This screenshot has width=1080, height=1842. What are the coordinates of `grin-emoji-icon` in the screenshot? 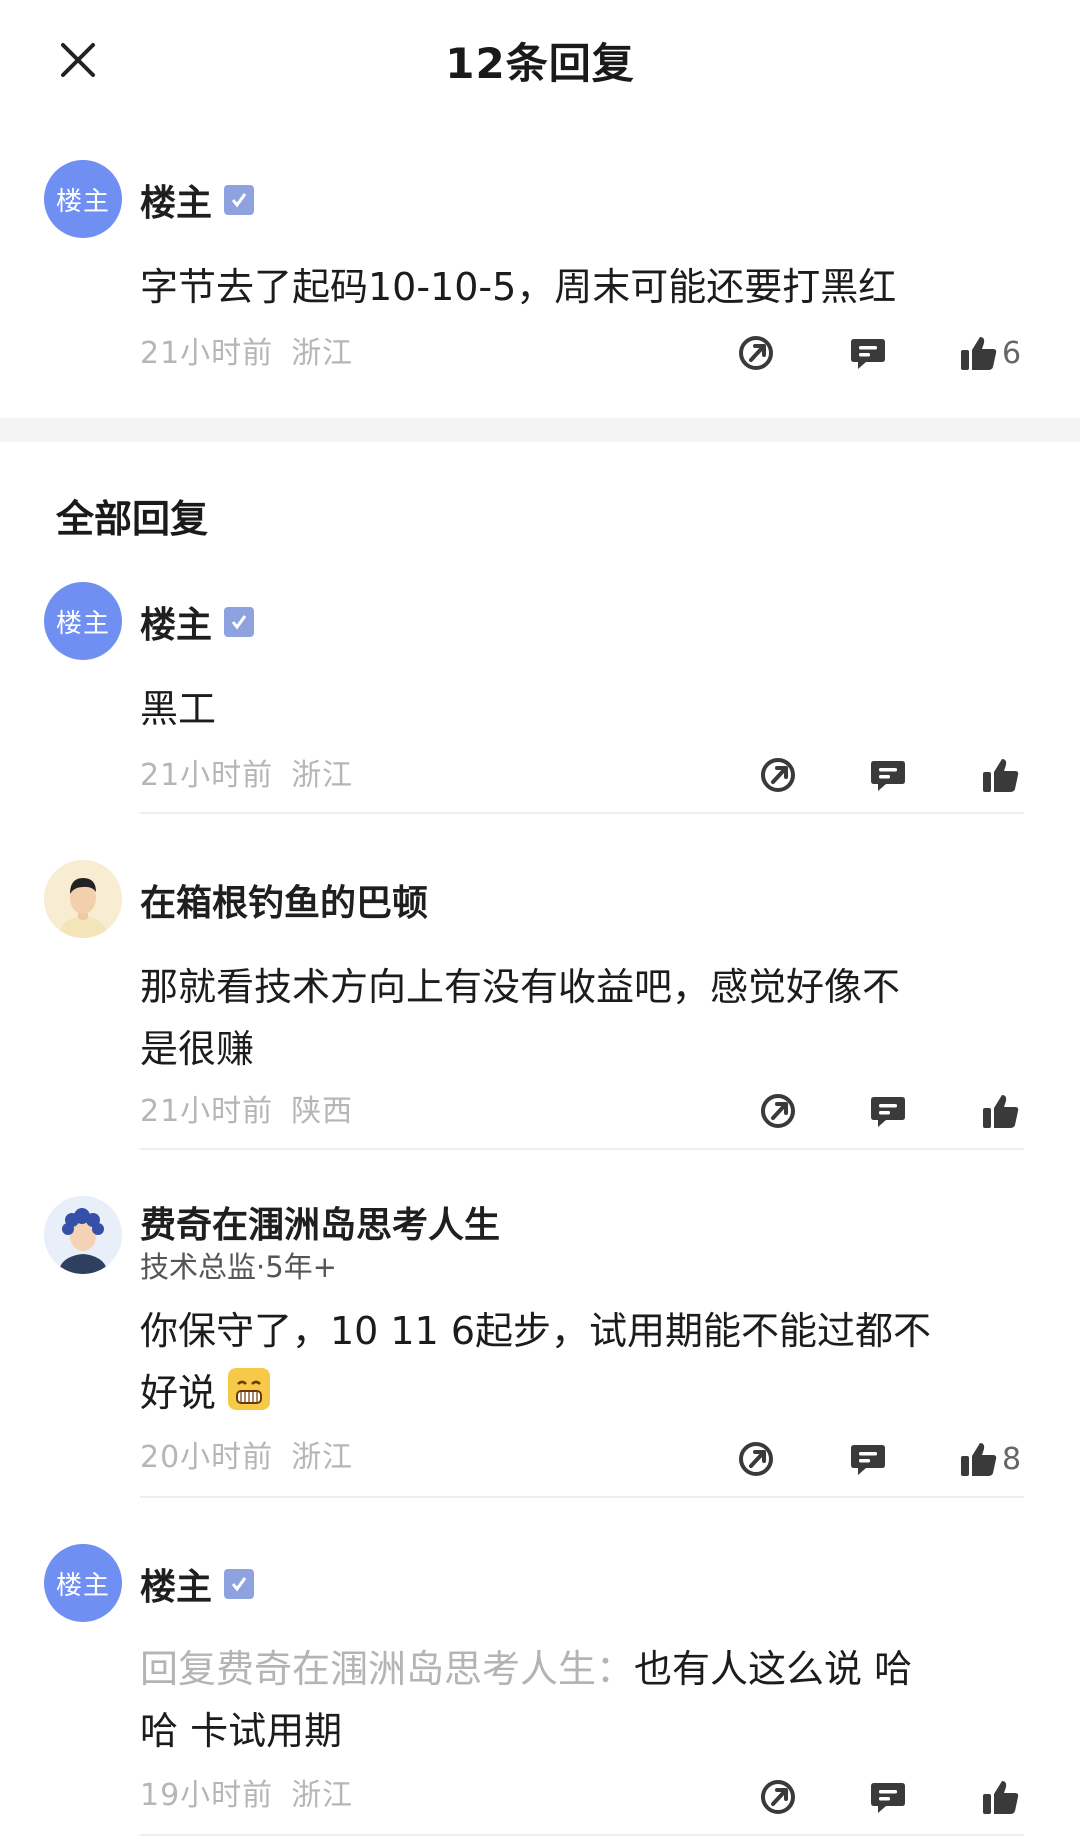 It's located at (249, 1389).